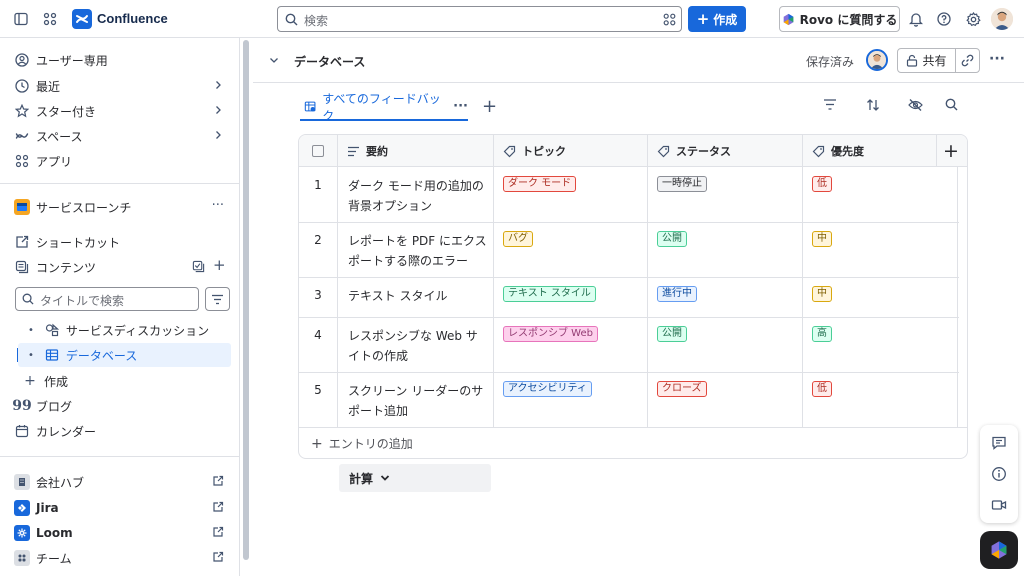 Image resolution: width=1024 pixels, height=576 pixels. I want to click on sidebar-item-label: チーム, so click(54, 558).